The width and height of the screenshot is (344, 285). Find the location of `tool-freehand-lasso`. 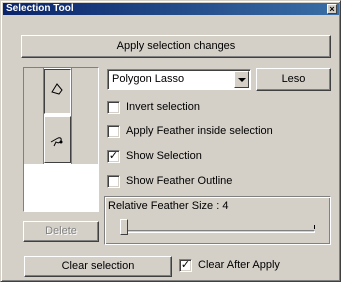

tool-freehand-lasso is located at coordinates (57, 139).